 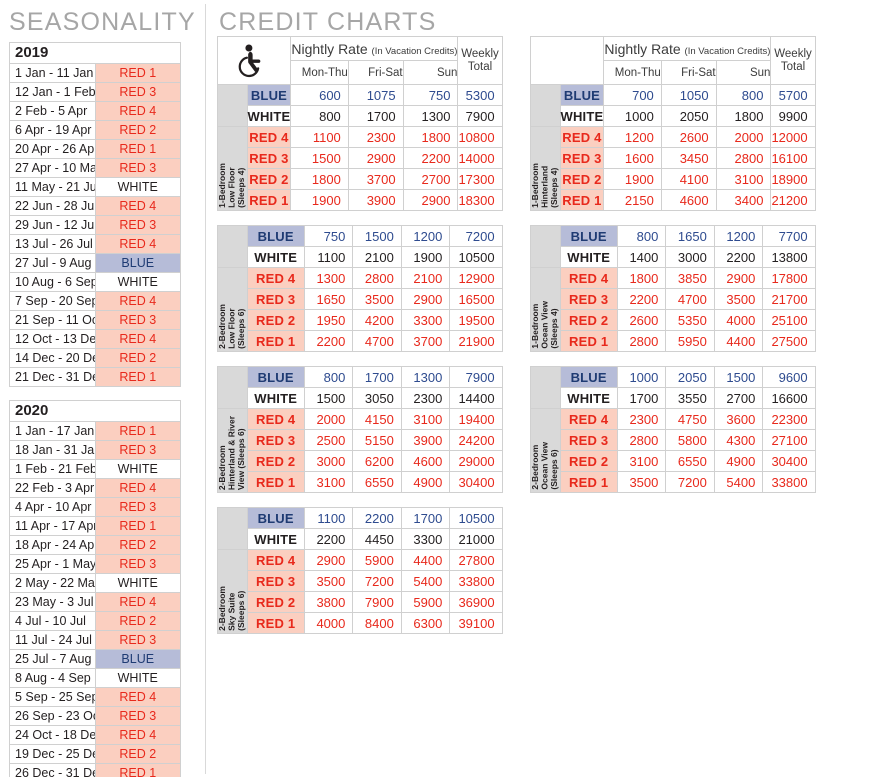 What do you see at coordinates (425, 377) in the screenshot?
I see `rate-sun: 1300` at bounding box center [425, 377].